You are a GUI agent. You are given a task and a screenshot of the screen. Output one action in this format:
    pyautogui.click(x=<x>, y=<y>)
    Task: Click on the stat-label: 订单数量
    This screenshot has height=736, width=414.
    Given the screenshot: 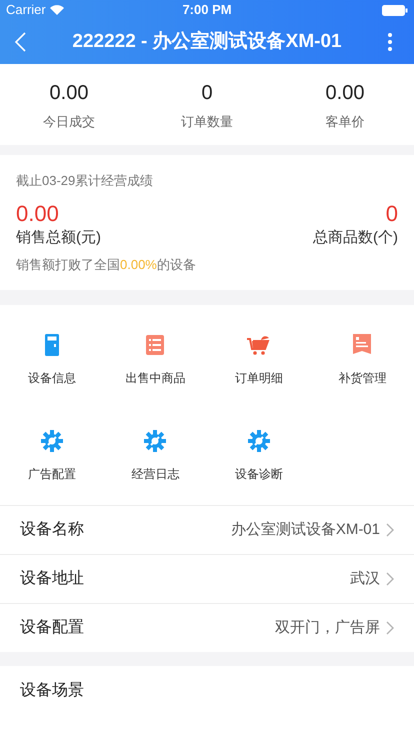 What is the action you would take?
    pyautogui.click(x=207, y=121)
    